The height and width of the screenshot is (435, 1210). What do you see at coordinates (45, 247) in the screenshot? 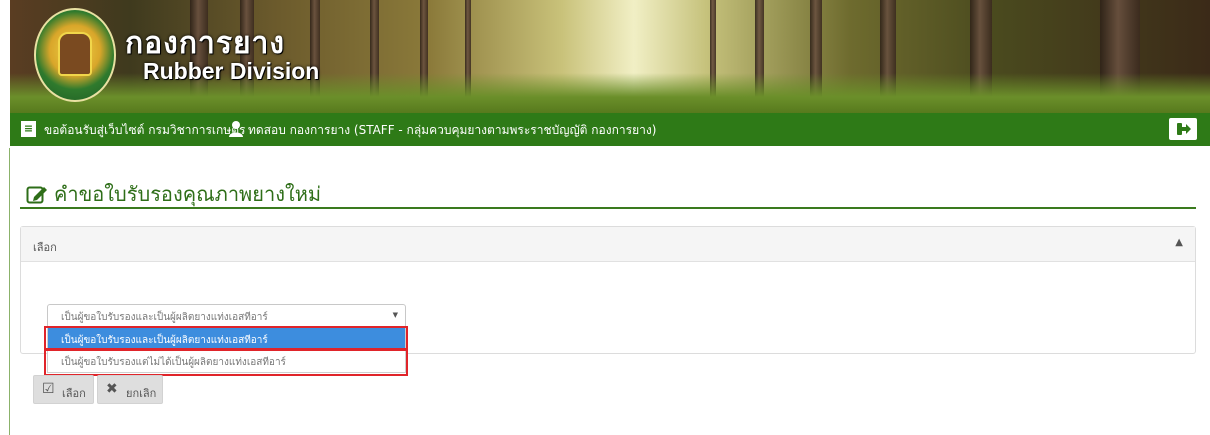
I see `panel-title: เลือก` at bounding box center [45, 247].